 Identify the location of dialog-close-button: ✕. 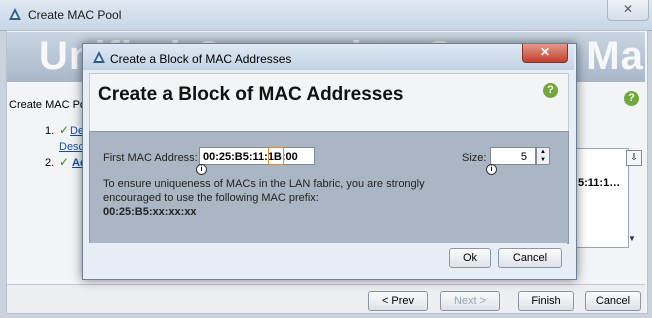
(545, 53).